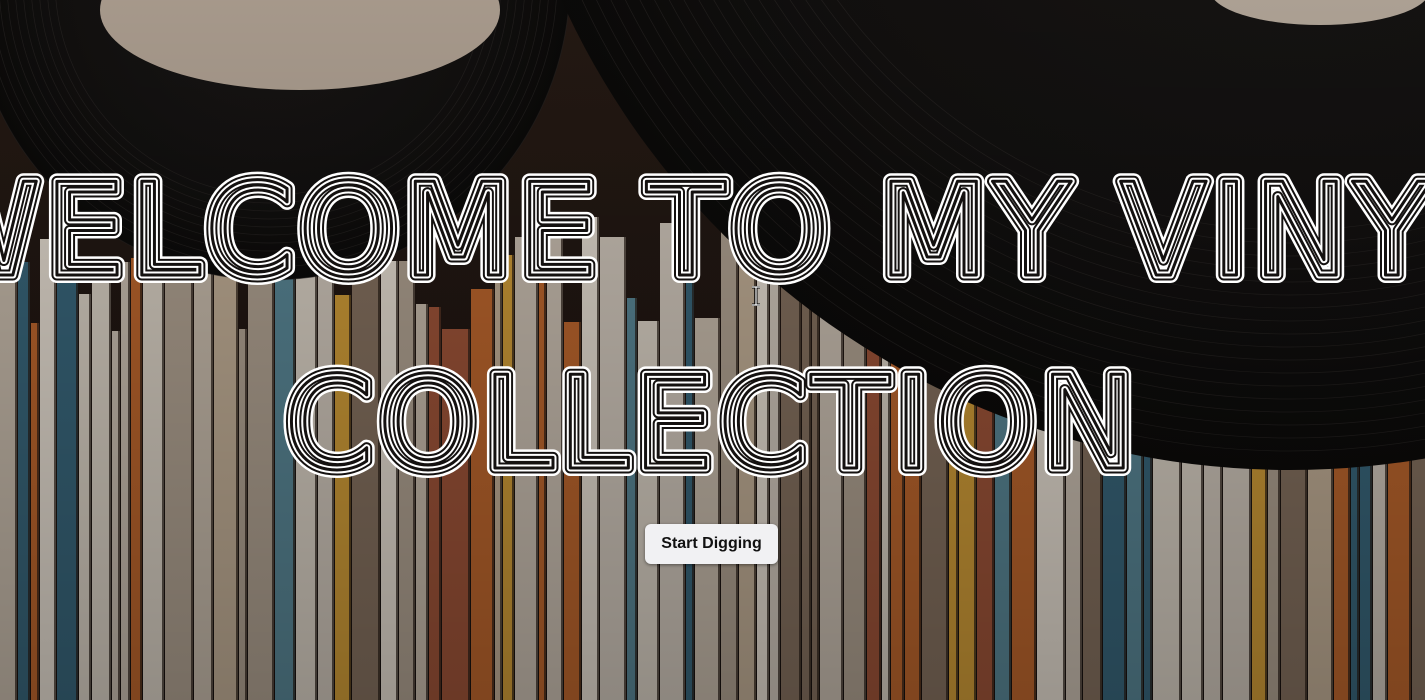 This screenshot has width=1425, height=700. What do you see at coordinates (711, 424) in the screenshot?
I see `headline-line2-gap2: COLLECTION` at bounding box center [711, 424].